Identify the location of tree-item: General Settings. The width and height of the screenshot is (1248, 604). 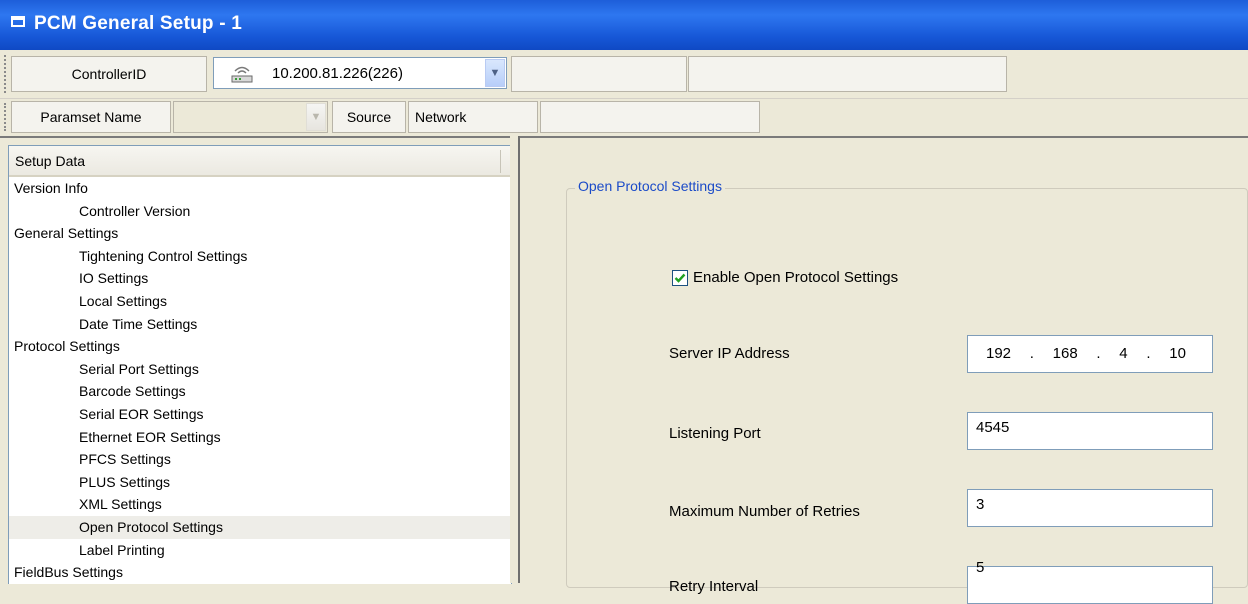
(260, 233).